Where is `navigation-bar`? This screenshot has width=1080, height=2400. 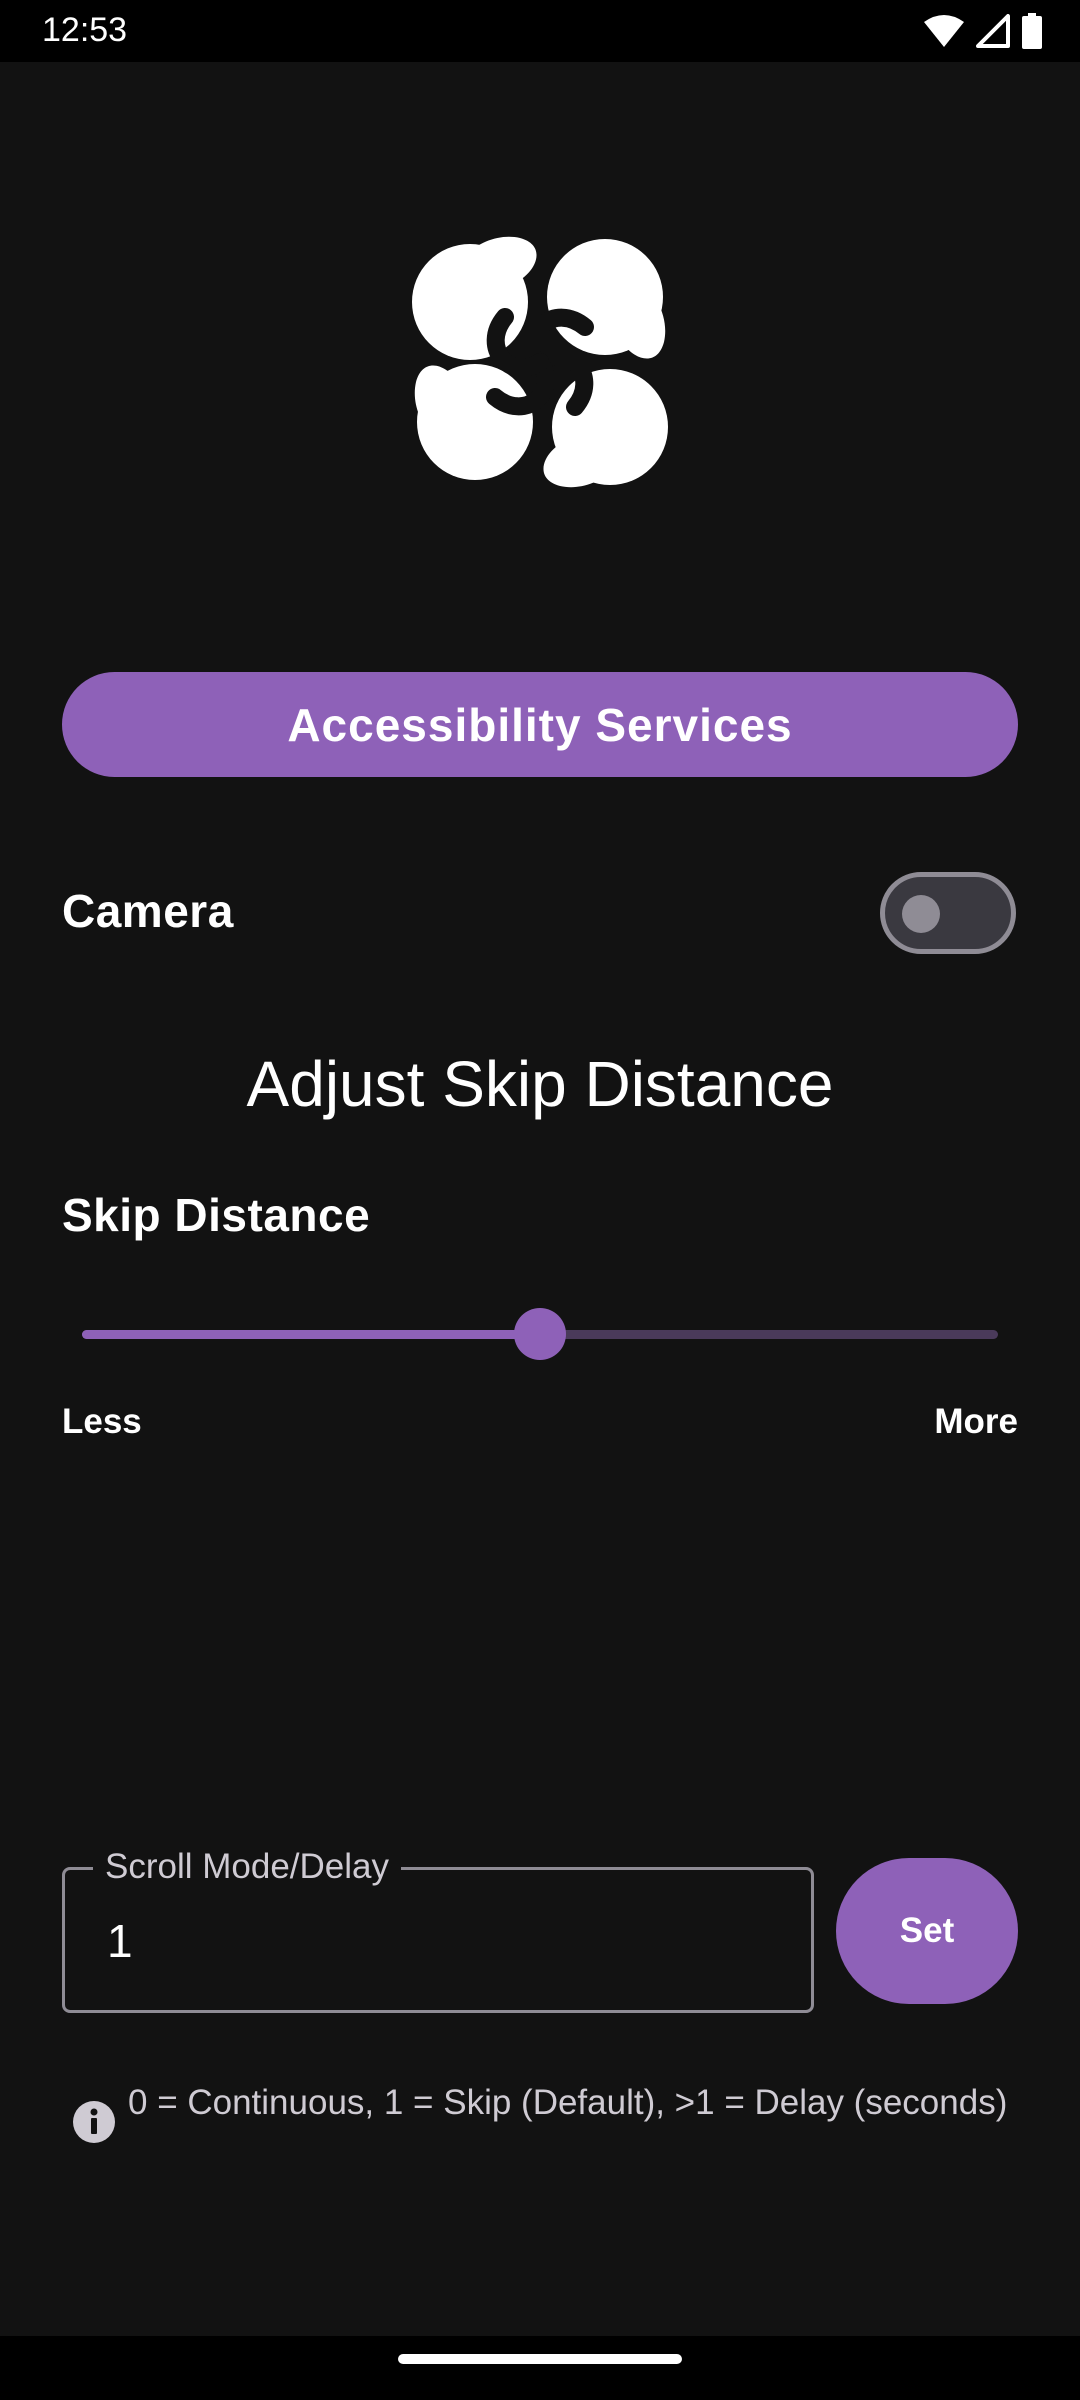
navigation-bar is located at coordinates (540, 2368).